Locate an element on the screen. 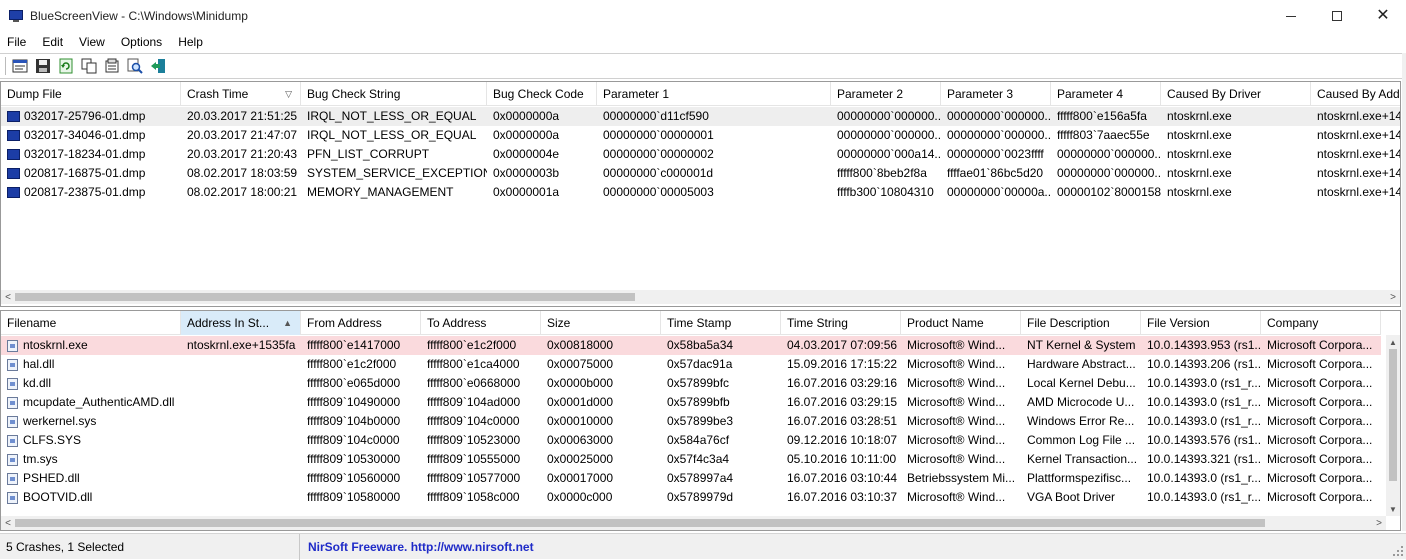 This screenshot has width=1406, height=560. cell-text: 0x00063000 is located at coordinates (580, 440).